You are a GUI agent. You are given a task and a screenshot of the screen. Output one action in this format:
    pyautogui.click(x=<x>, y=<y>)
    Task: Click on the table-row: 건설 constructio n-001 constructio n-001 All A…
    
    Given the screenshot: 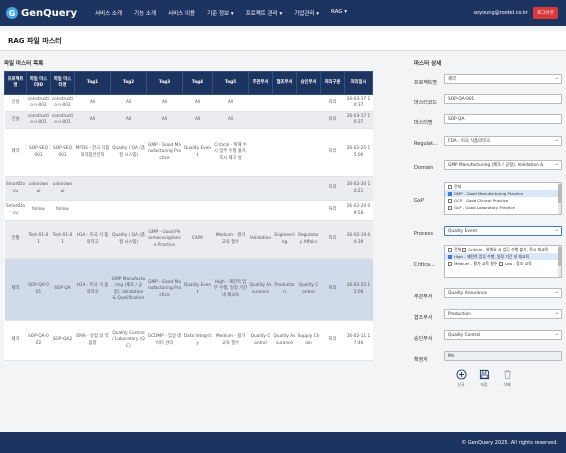 What is the action you would take?
    pyautogui.click(x=188, y=120)
    